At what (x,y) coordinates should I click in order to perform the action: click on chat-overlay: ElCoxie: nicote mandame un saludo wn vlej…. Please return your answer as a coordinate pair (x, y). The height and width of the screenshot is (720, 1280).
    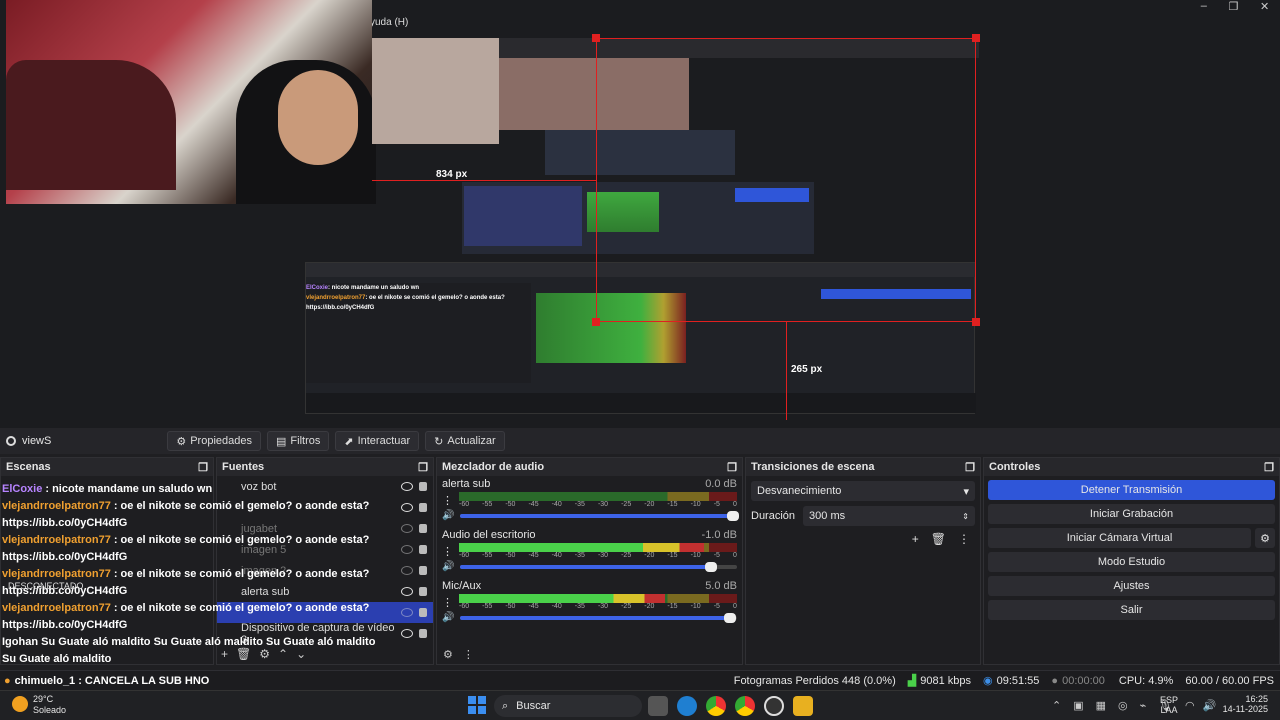
    Looking at the image, I should click on (217, 574).